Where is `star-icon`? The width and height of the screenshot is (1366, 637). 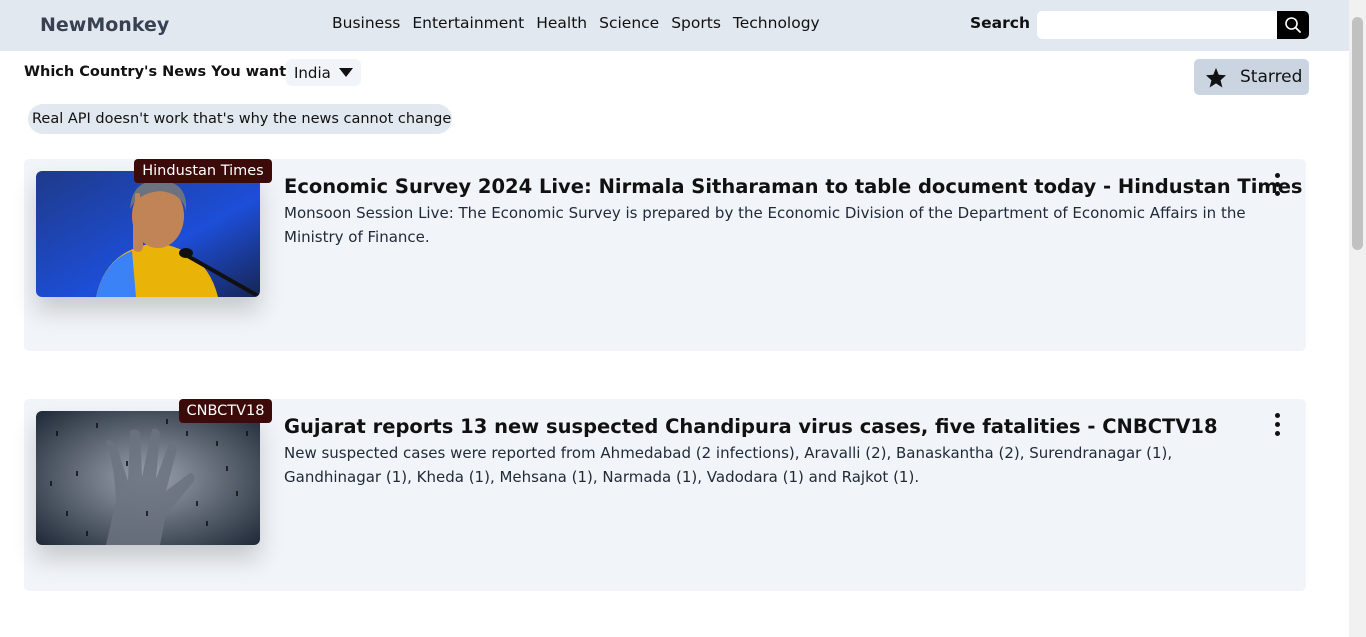
star-icon is located at coordinates (1216, 77).